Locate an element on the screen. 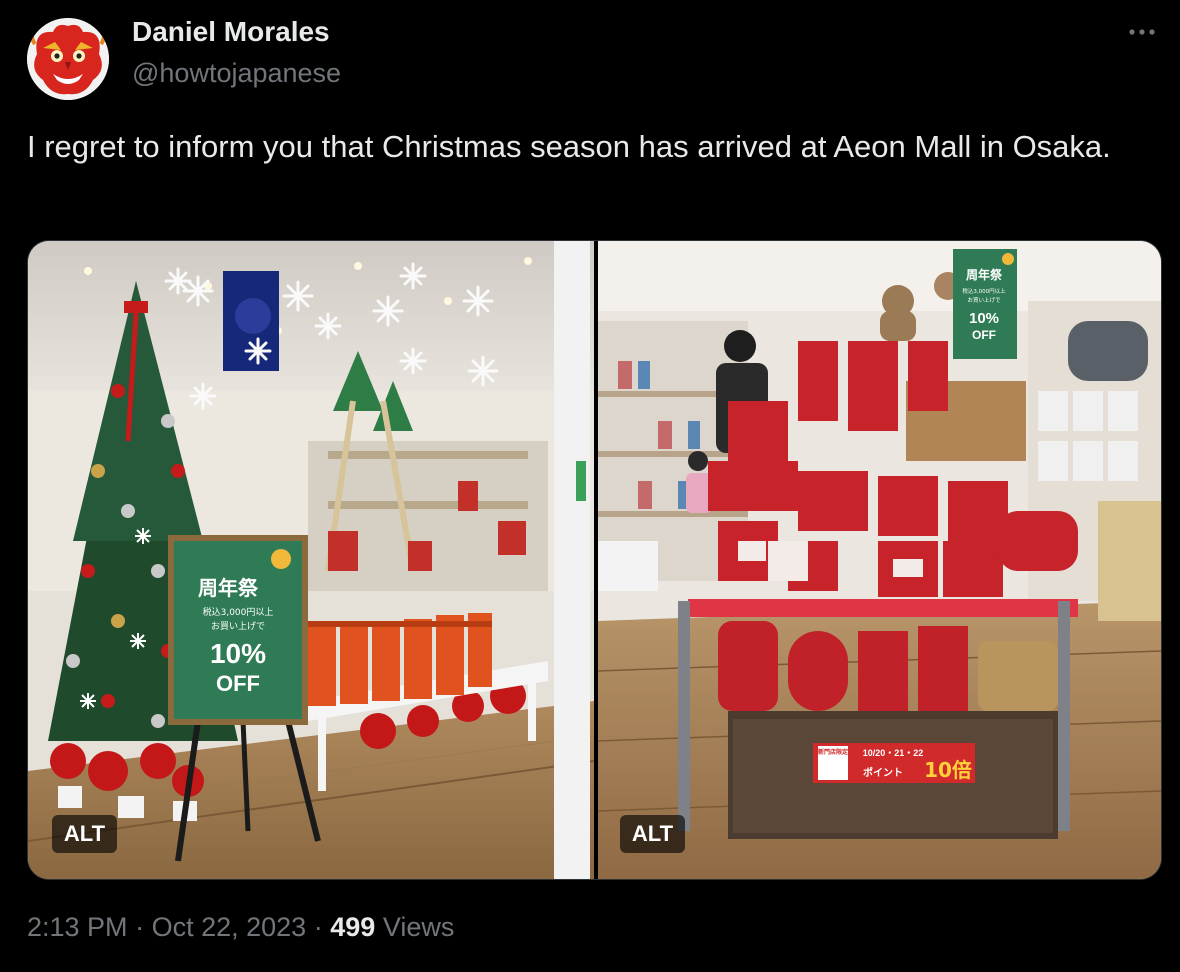  right-banner-left: 新門店限定 is located at coordinates (833, 752).